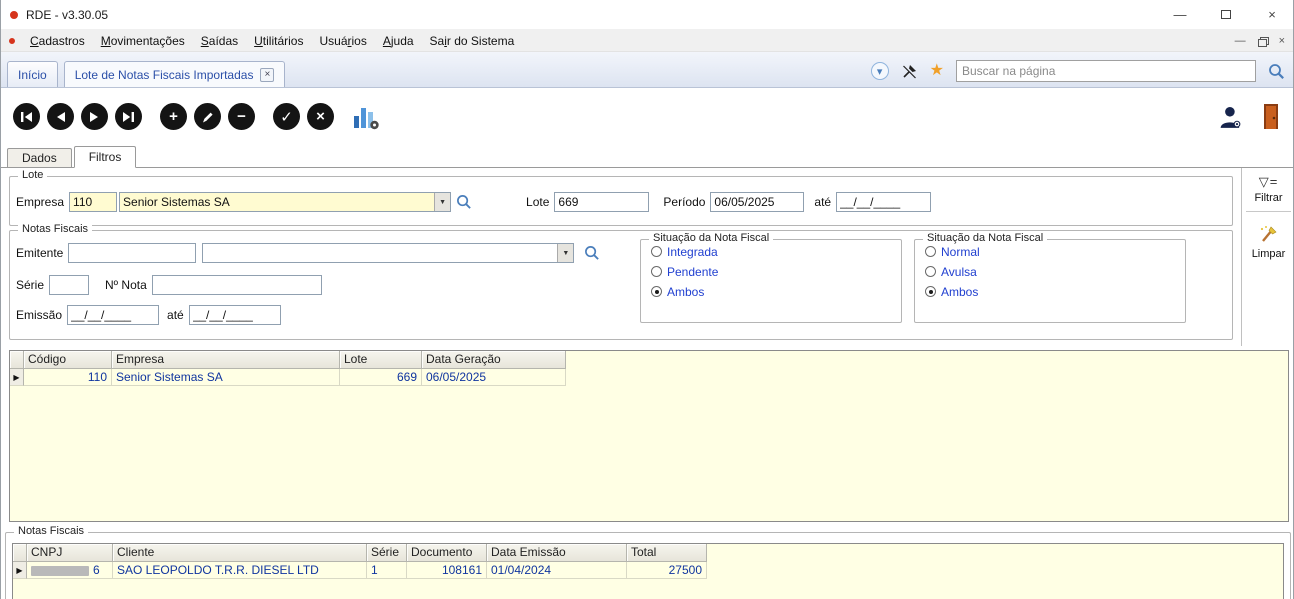  I want to click on prev-record-button, so click(60, 116).